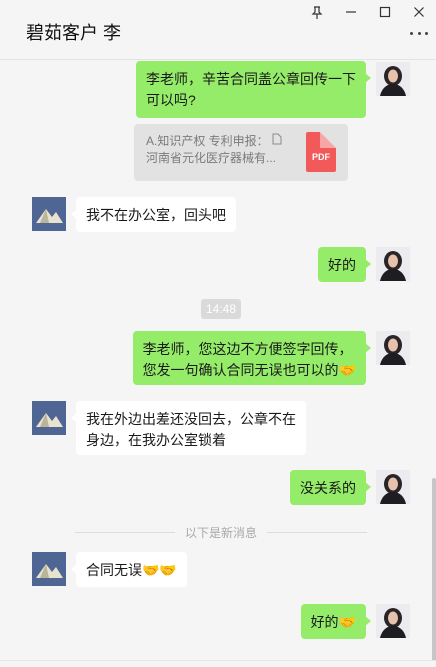  Describe the element at coordinates (241, 152) in the screenshot. I see `file-attachment: A.知识产权 专利申报： 河南省元化医疗器械有... PDF` at that location.